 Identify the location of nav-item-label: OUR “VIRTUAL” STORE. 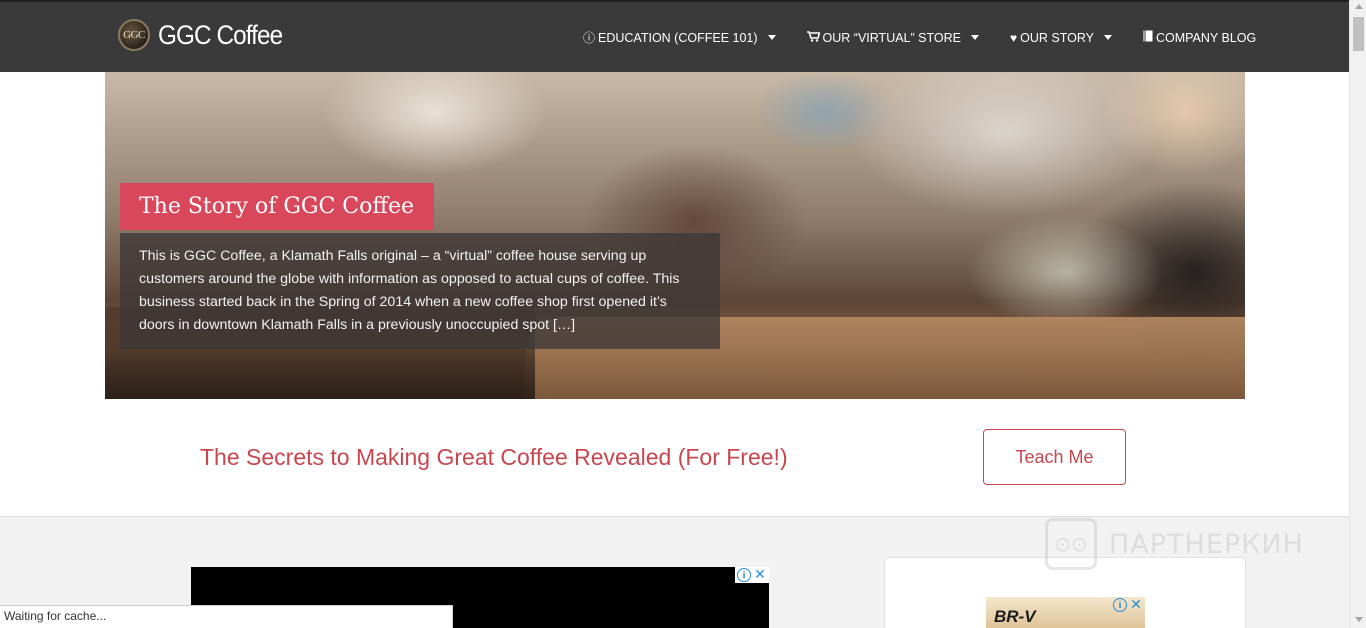
(891, 37).